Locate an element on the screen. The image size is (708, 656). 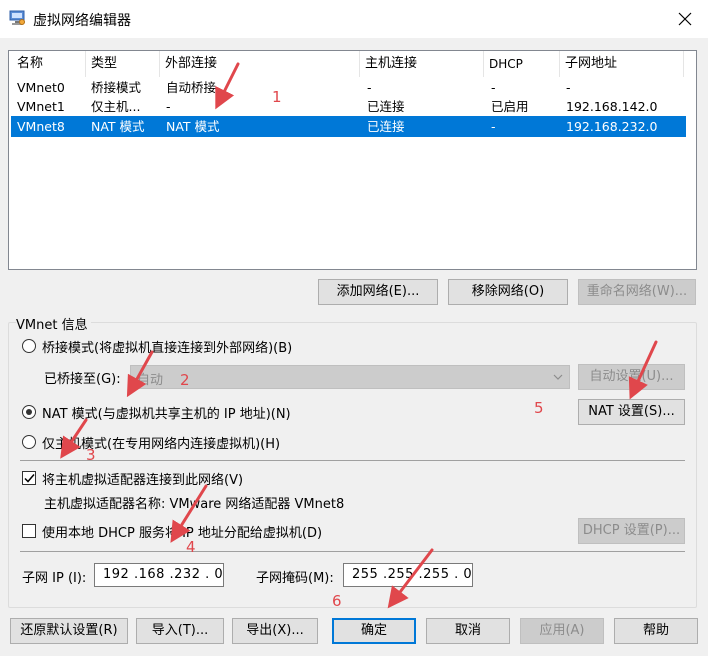
cell-external: 自动桥接 is located at coordinates (191, 87).